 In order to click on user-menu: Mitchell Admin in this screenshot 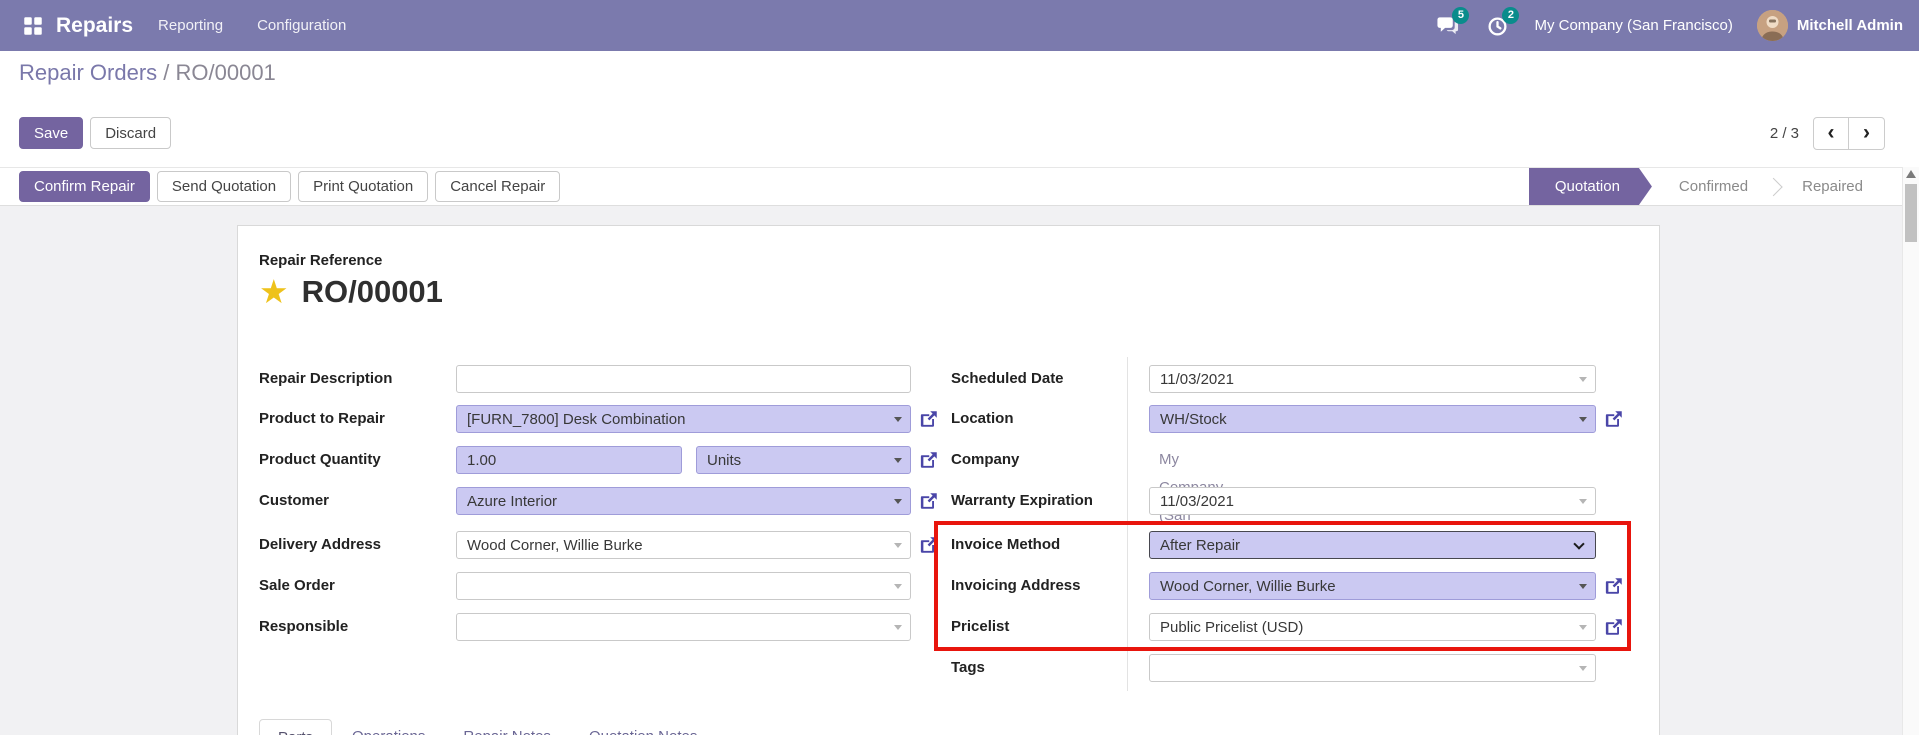, I will do `click(1829, 25)`.